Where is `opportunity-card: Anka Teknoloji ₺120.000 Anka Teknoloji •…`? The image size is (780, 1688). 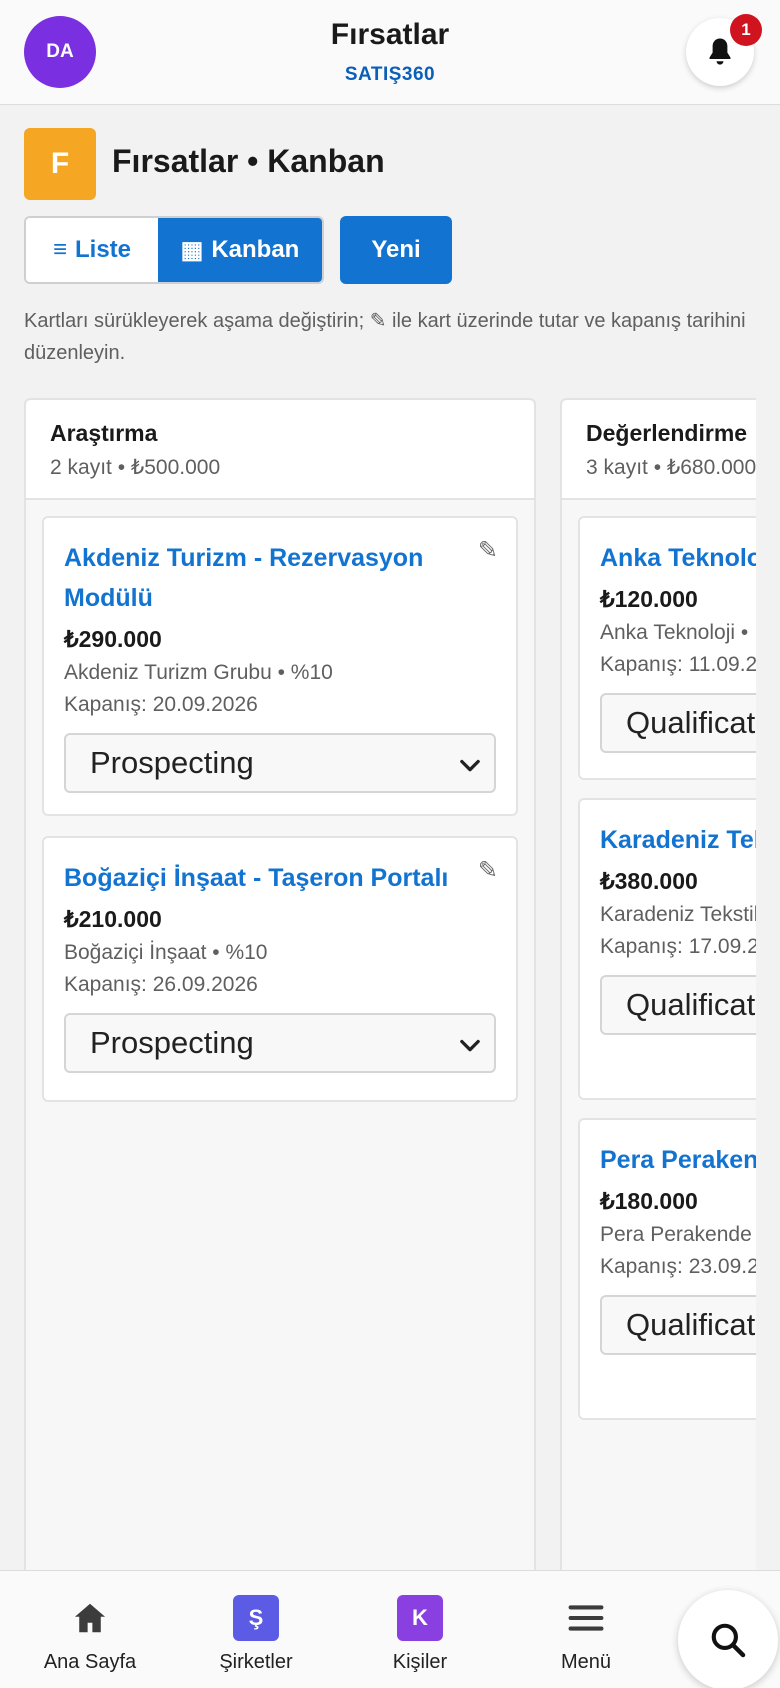
opportunity-card: Anka Teknoloji ₺120.000 Anka Teknoloji •… is located at coordinates (667, 648).